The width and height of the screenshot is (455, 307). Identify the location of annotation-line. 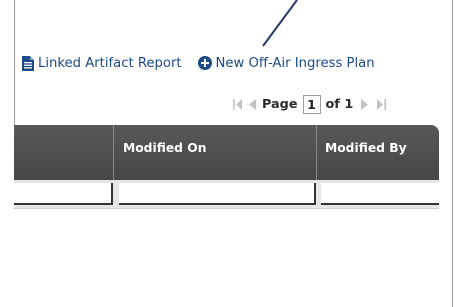
(280, 23).